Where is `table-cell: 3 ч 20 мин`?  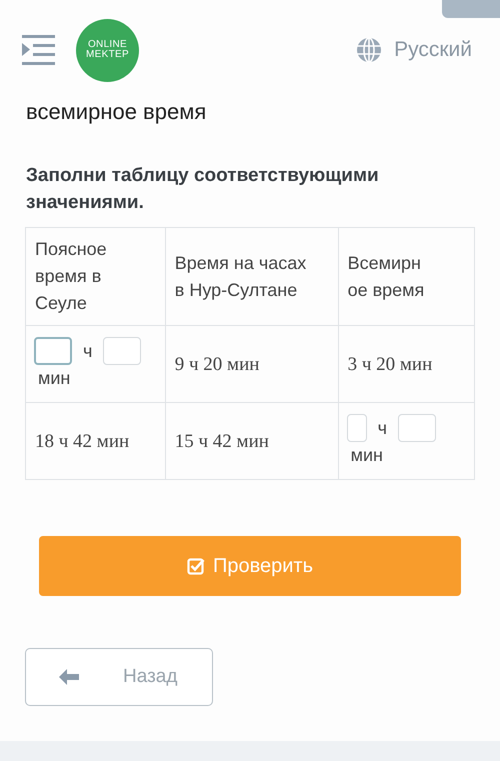 table-cell: 3 ч 20 мин is located at coordinates (406, 364).